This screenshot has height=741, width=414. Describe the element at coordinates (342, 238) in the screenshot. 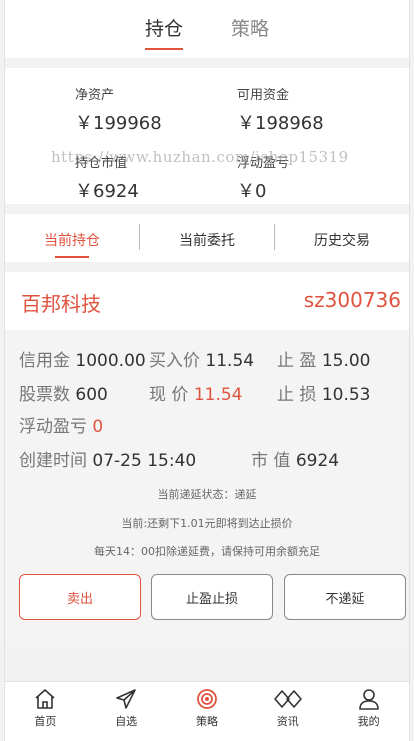

I see `tab-history-trades: 历史交易` at that location.